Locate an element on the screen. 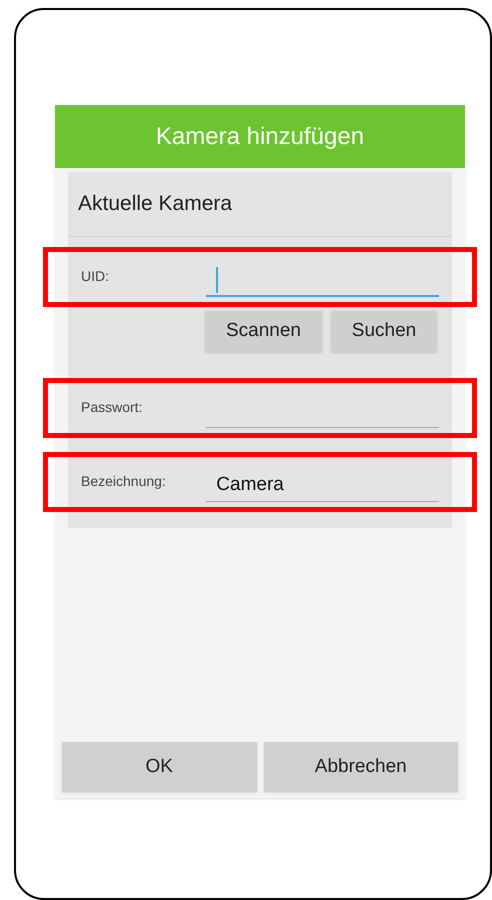 This screenshot has height=900, width=492. field-label: Bezeichnung: is located at coordinates (124, 481).